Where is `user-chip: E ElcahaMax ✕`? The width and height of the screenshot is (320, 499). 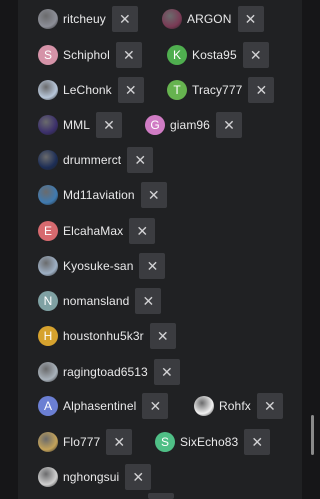
user-chip: E ElcahaMax ✕ is located at coordinates (97, 231).